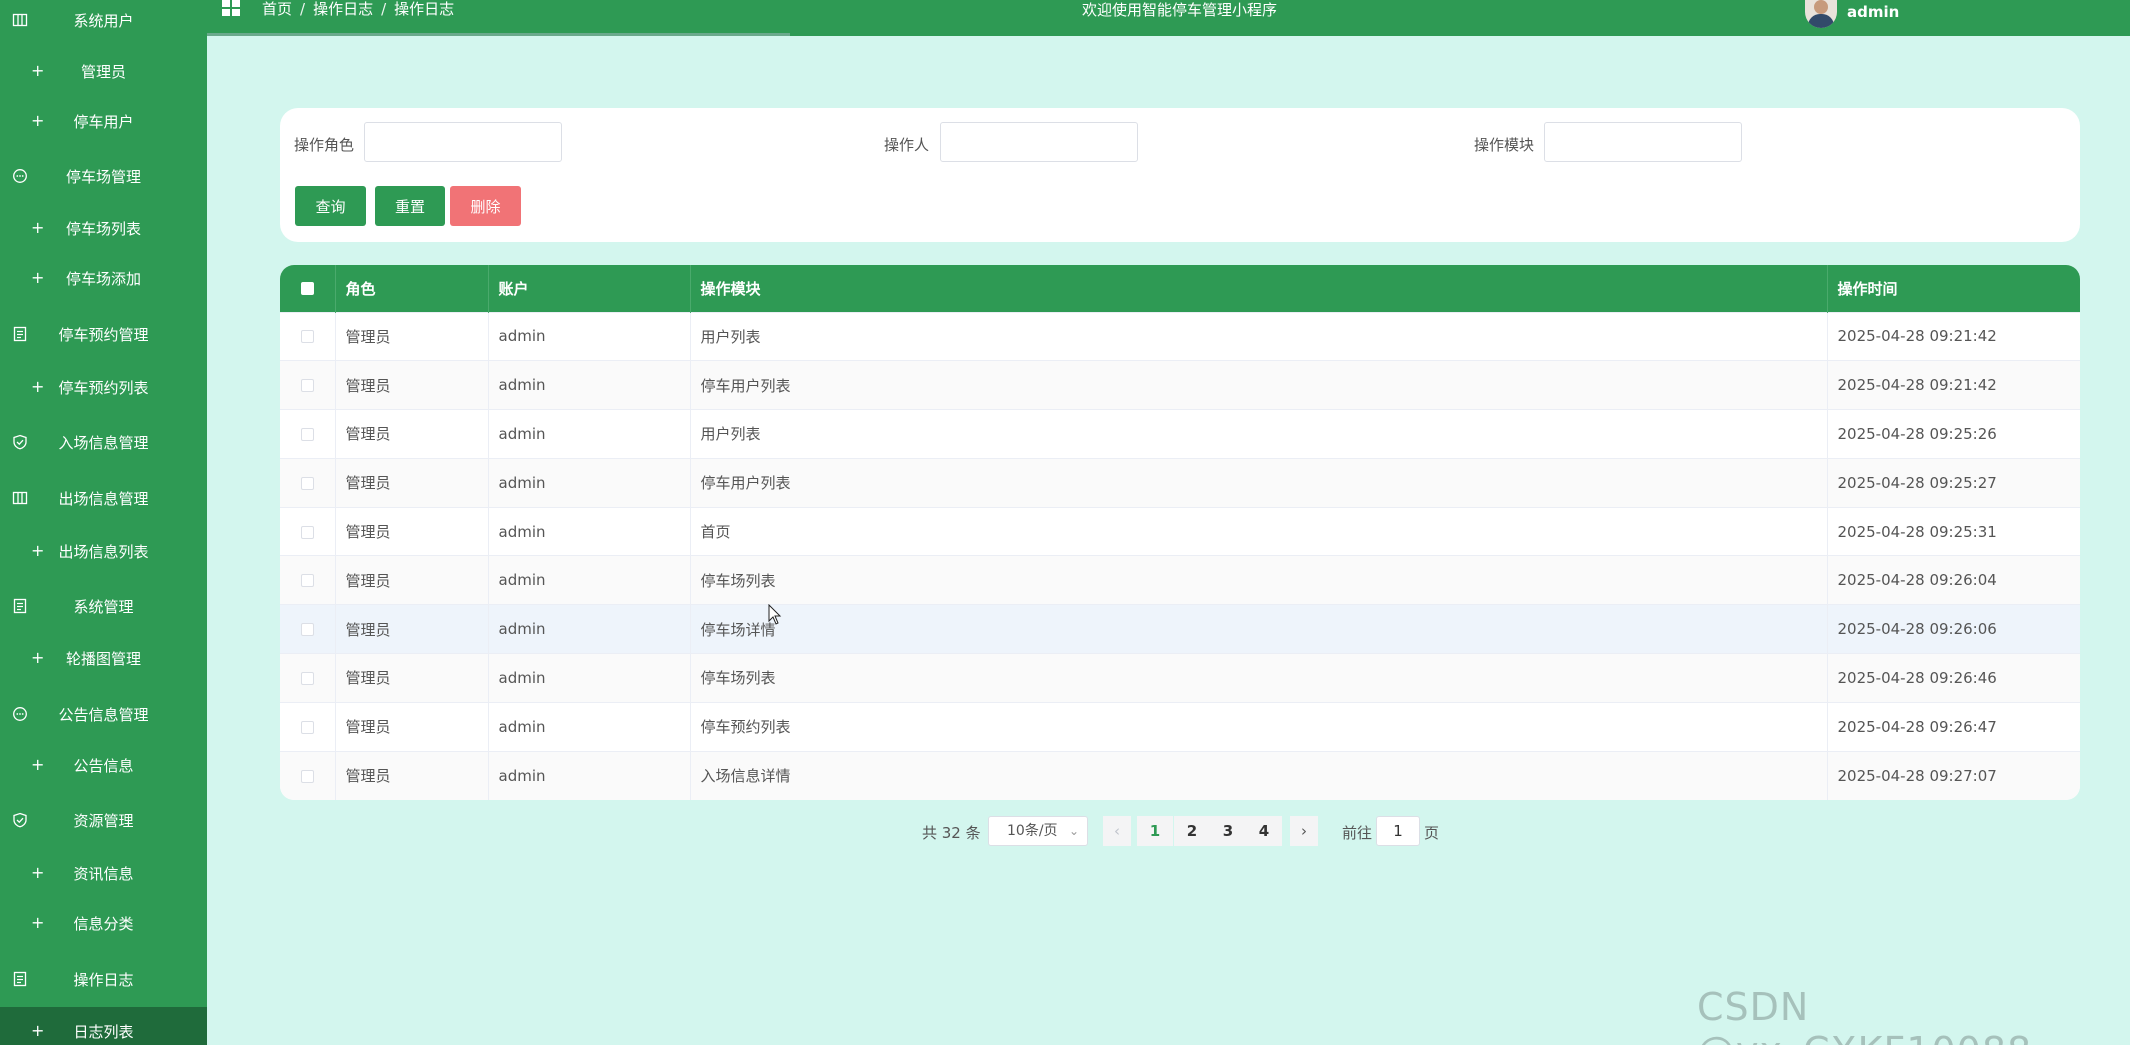 The image size is (2130, 1045). Describe the element at coordinates (1953, 336) in the screenshot. I see `time-cell: 2025-04-28 09:21:42` at that location.